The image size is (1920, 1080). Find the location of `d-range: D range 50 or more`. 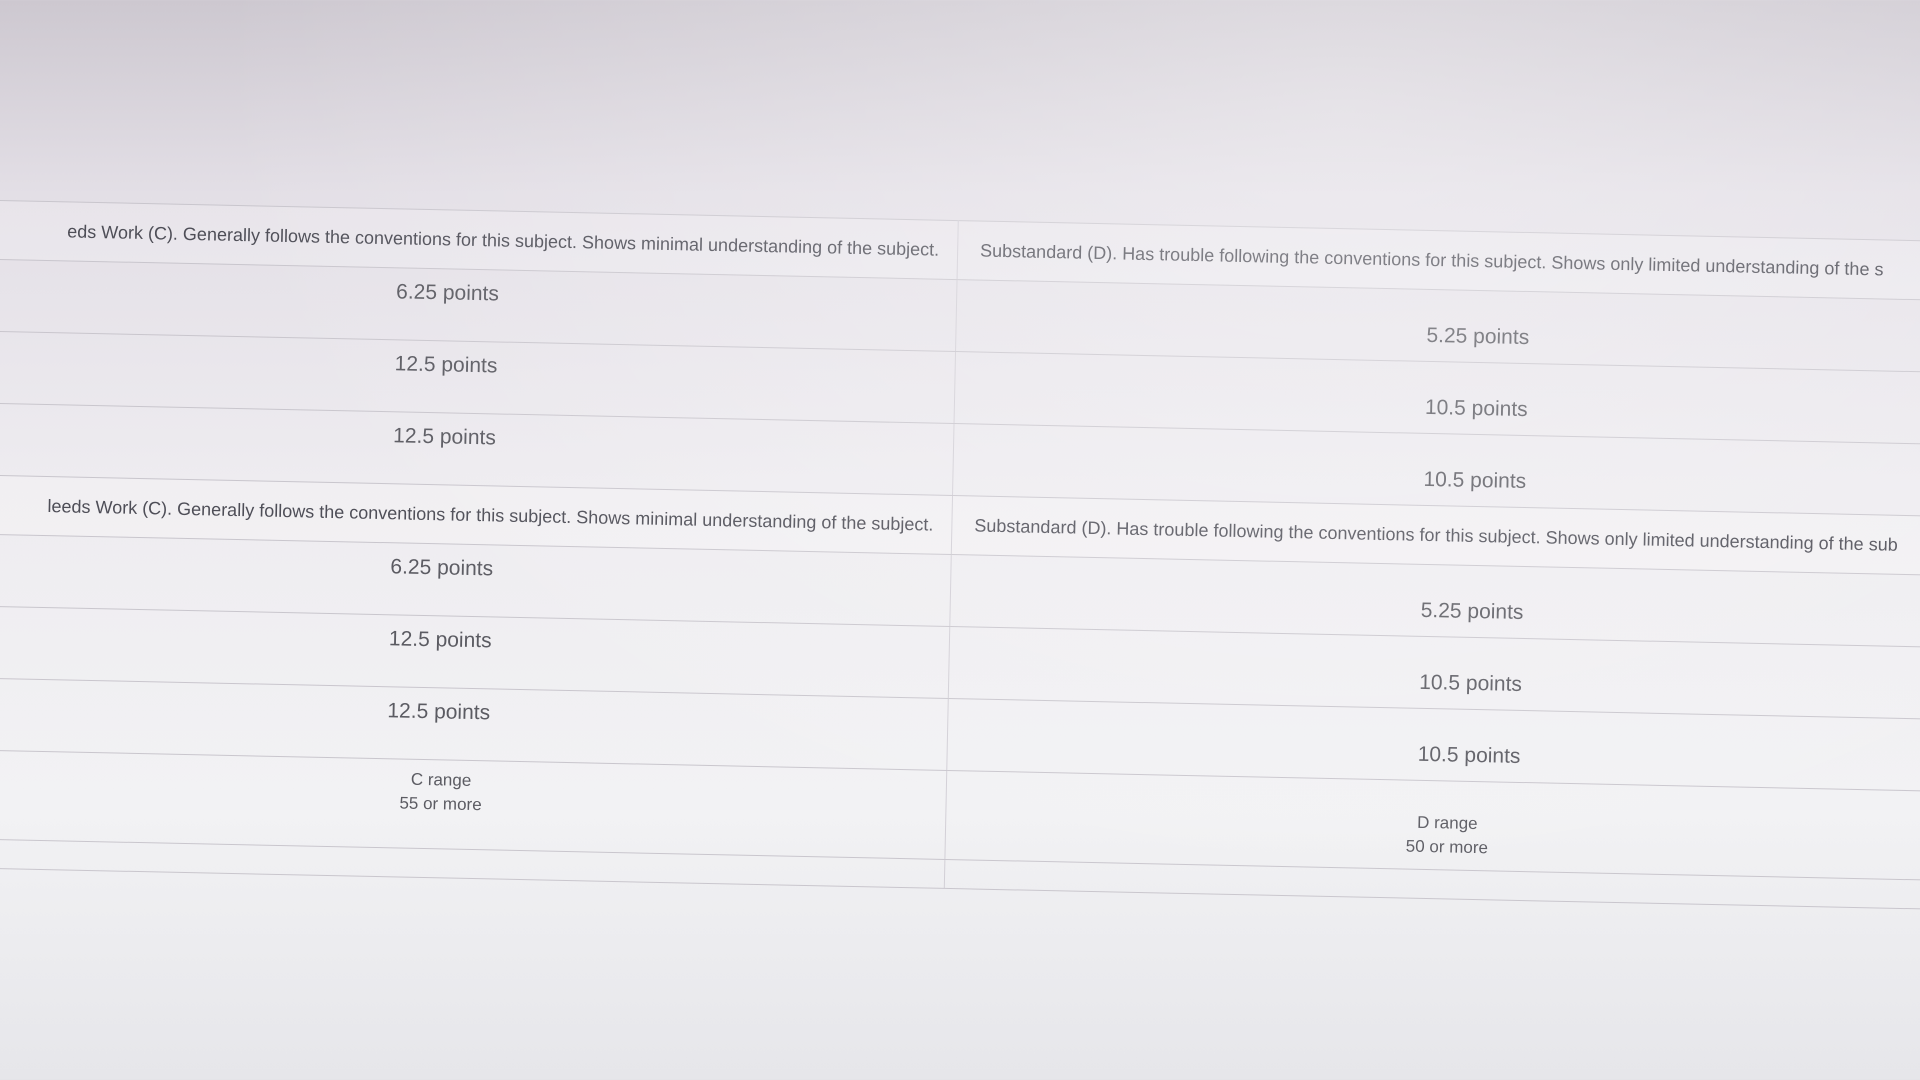

d-range: D range 50 or more is located at coordinates (1447, 836).